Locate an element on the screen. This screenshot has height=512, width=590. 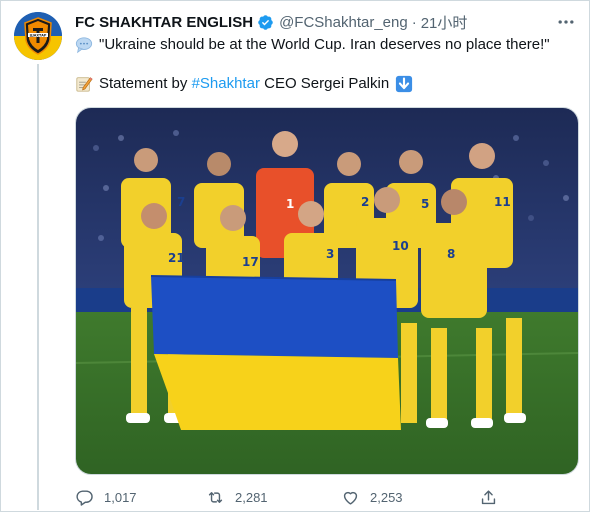
memo-icon is located at coordinates (84, 84).